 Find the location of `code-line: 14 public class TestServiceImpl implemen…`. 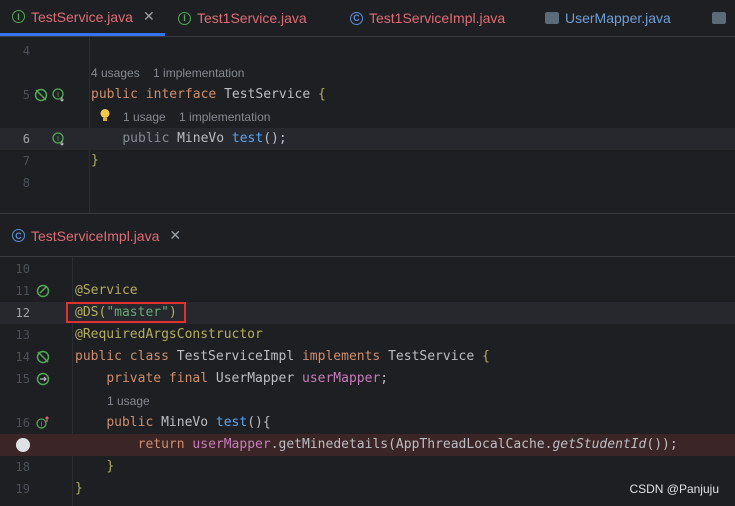

code-line: 14 public class TestServiceImpl implemen… is located at coordinates (367, 357).